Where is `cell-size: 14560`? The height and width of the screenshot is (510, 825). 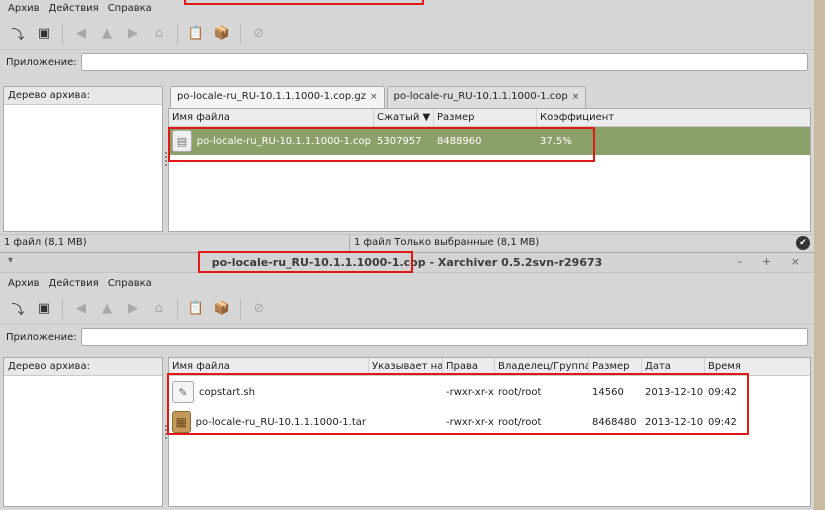 cell-size: 14560 is located at coordinates (608, 392).